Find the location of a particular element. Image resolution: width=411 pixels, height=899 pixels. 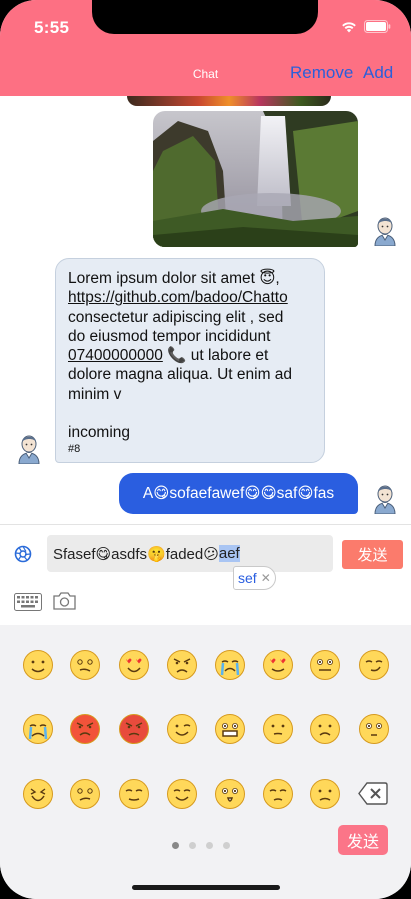

smiling-emoji-icon is located at coordinates (182, 794).